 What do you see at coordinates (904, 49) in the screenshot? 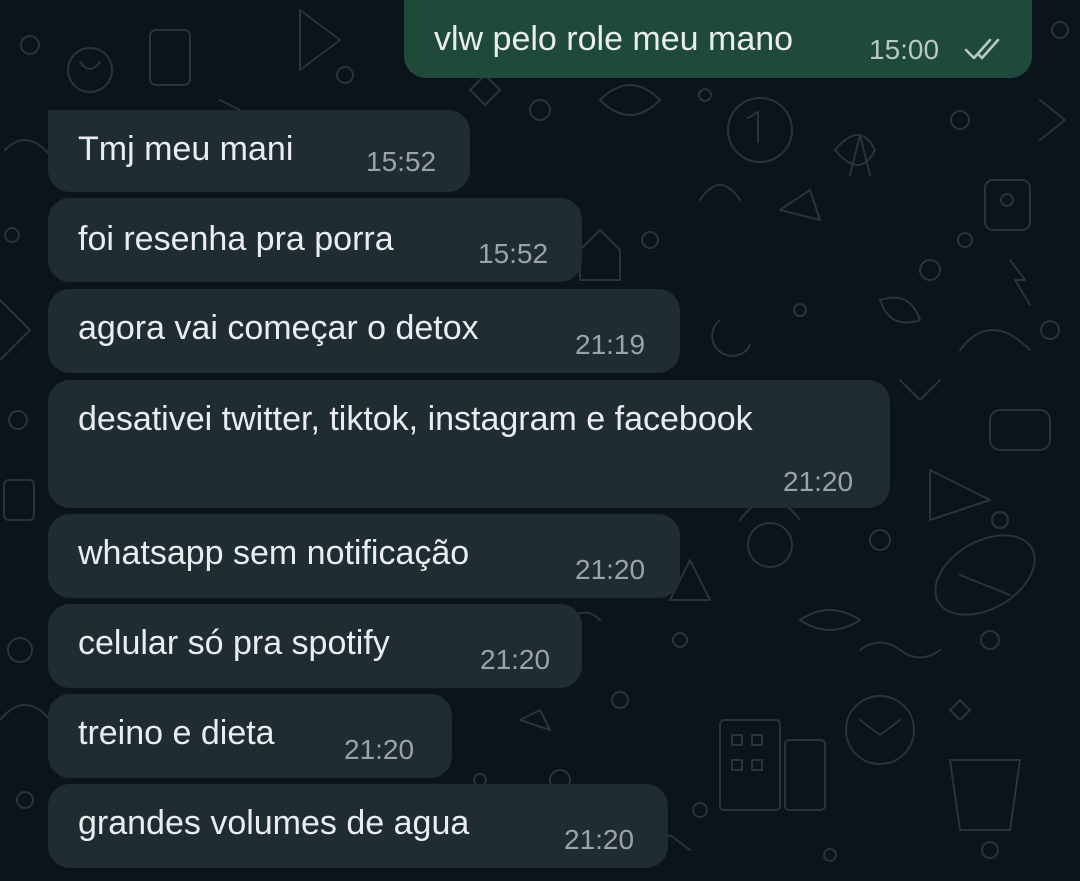
I see `message-timestamp: 15:00` at bounding box center [904, 49].